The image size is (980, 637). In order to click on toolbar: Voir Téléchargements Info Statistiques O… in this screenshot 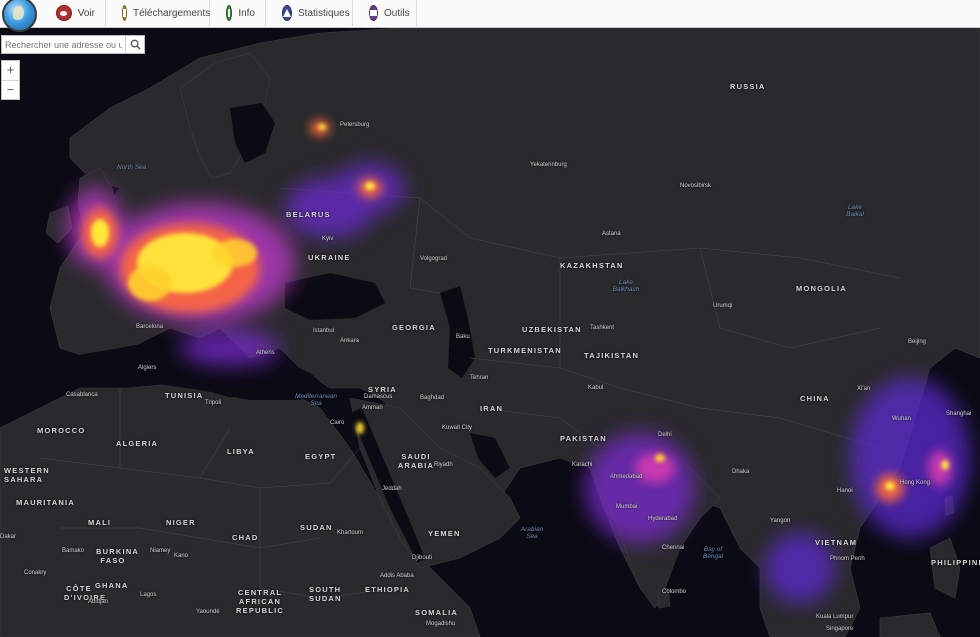, I will do `click(490, 16)`.